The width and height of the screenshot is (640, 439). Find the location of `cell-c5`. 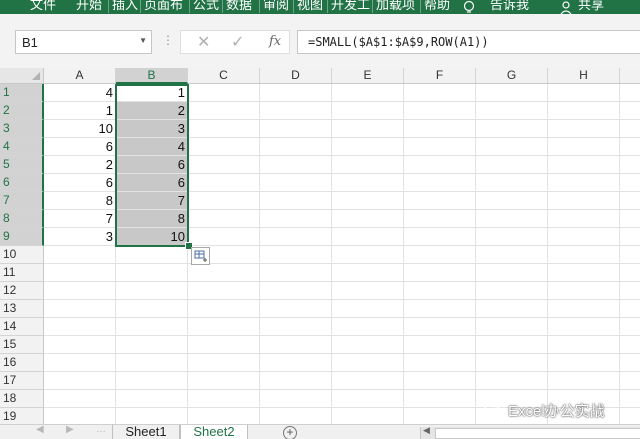

cell-c5 is located at coordinates (224, 165).